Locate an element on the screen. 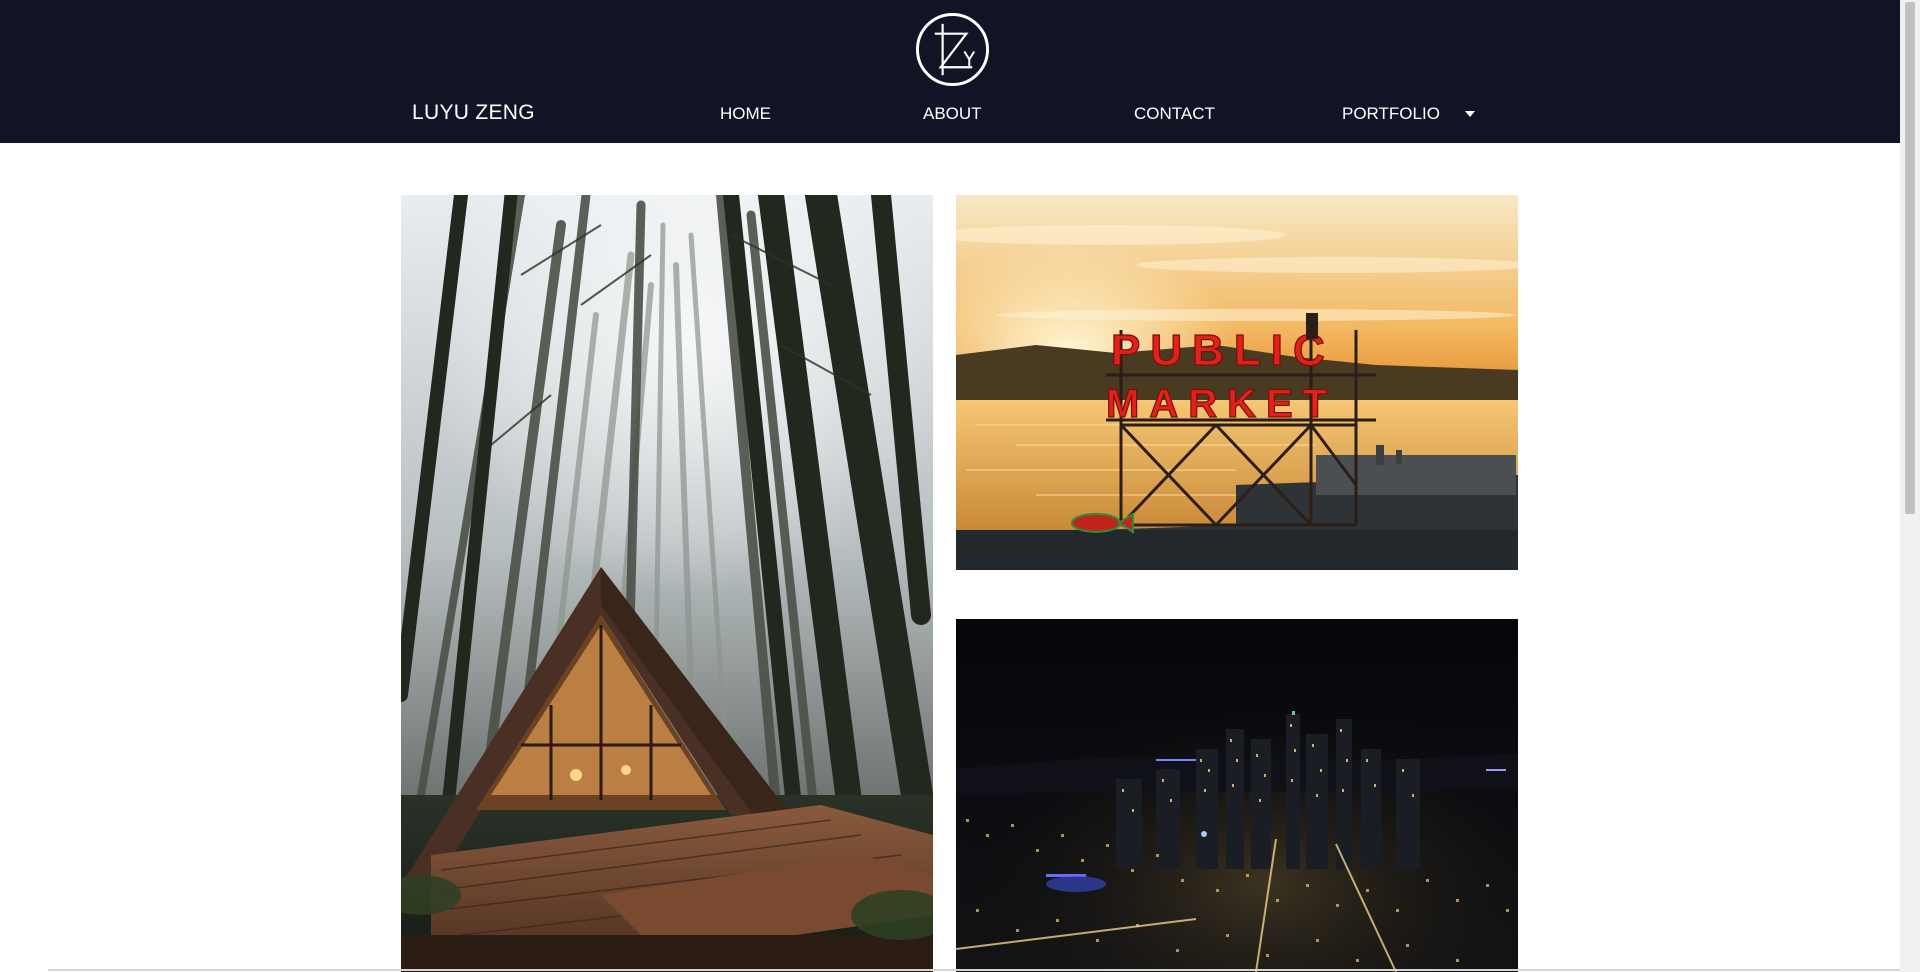 Image resolution: width=1920 pixels, height=972 pixels. lz-monogram-logo is located at coordinates (952, 49).